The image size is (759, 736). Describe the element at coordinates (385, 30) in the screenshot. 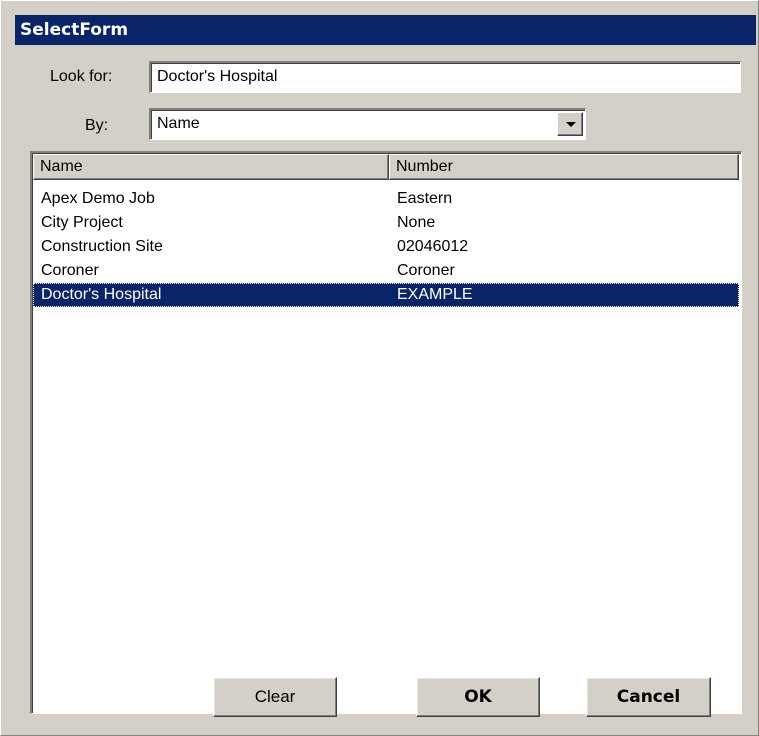

I see `title-bar: SelectForm` at that location.